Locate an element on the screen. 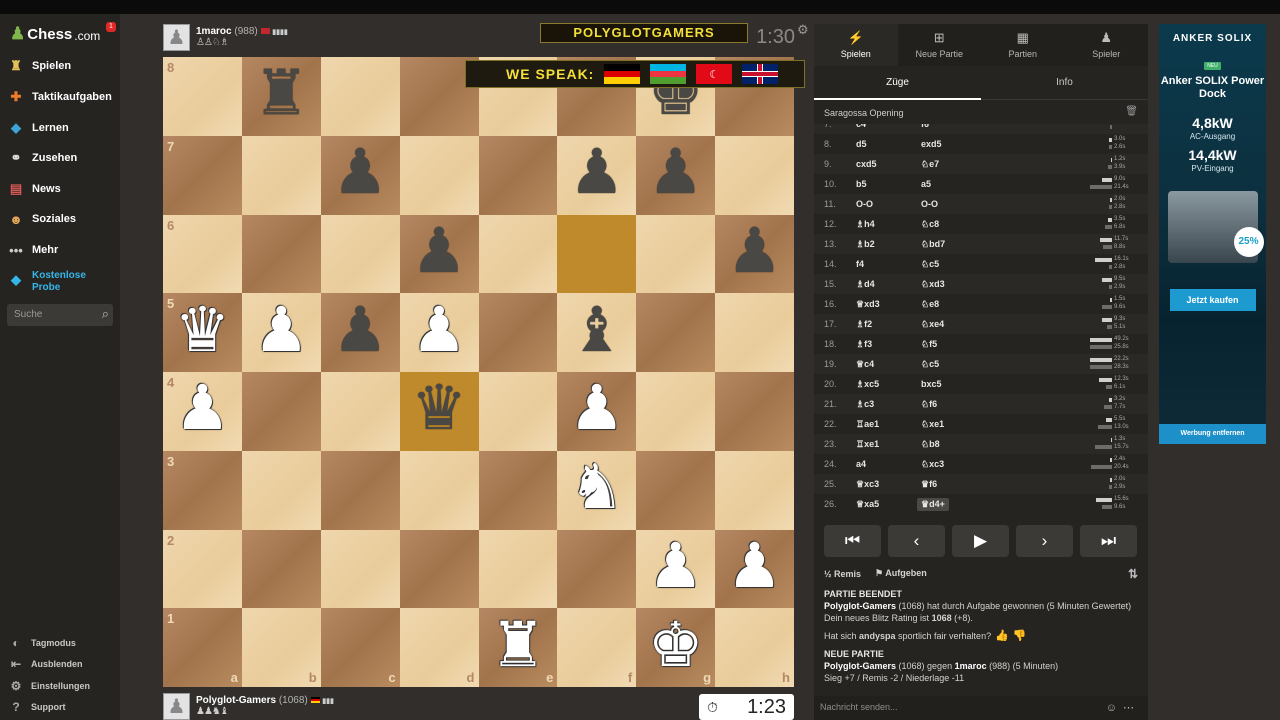 The image size is (1280, 720). square-g7: ♟ is located at coordinates (676, 175).